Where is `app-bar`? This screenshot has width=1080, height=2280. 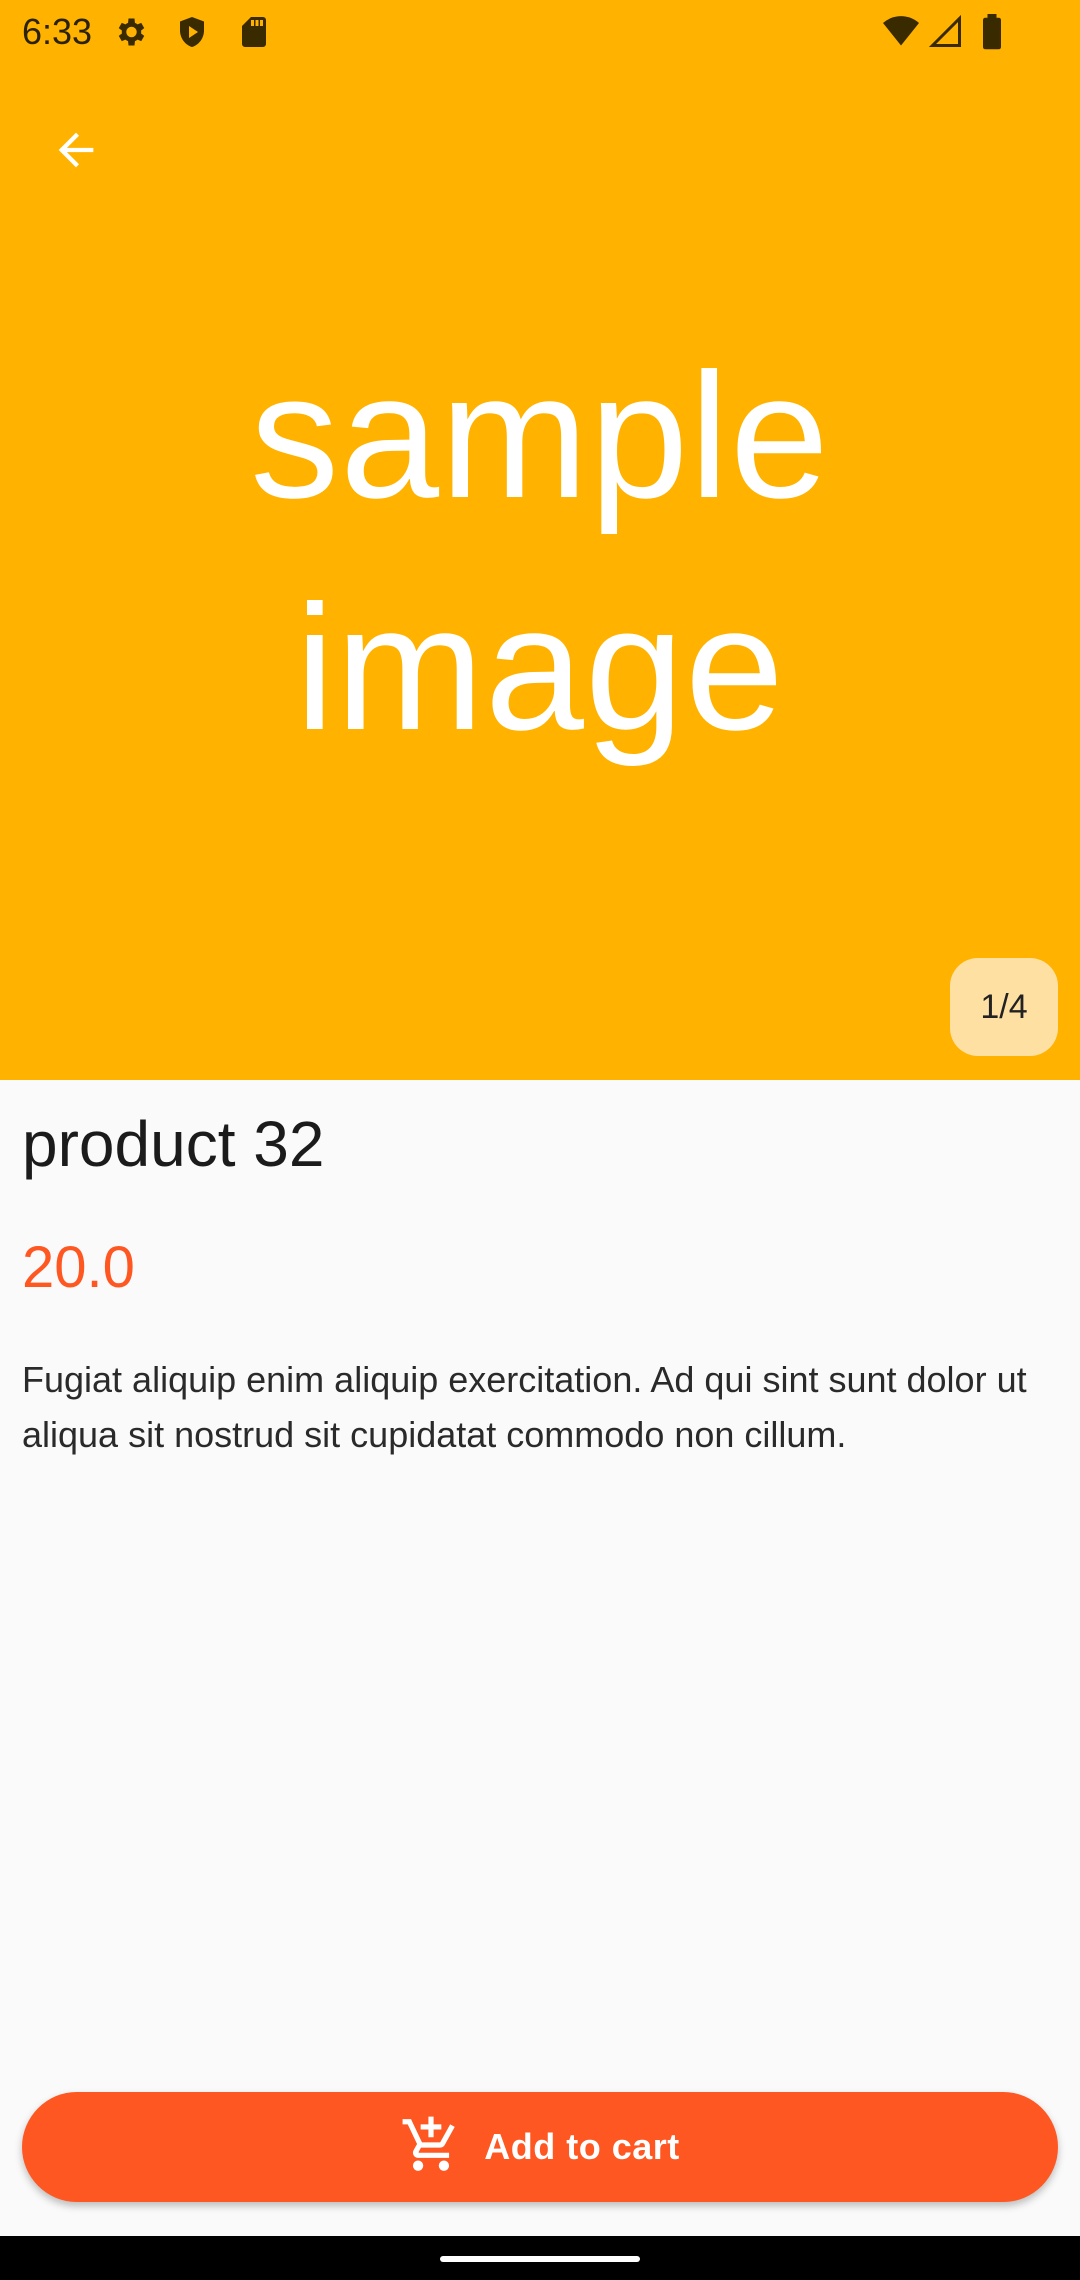
app-bar is located at coordinates (540, 144).